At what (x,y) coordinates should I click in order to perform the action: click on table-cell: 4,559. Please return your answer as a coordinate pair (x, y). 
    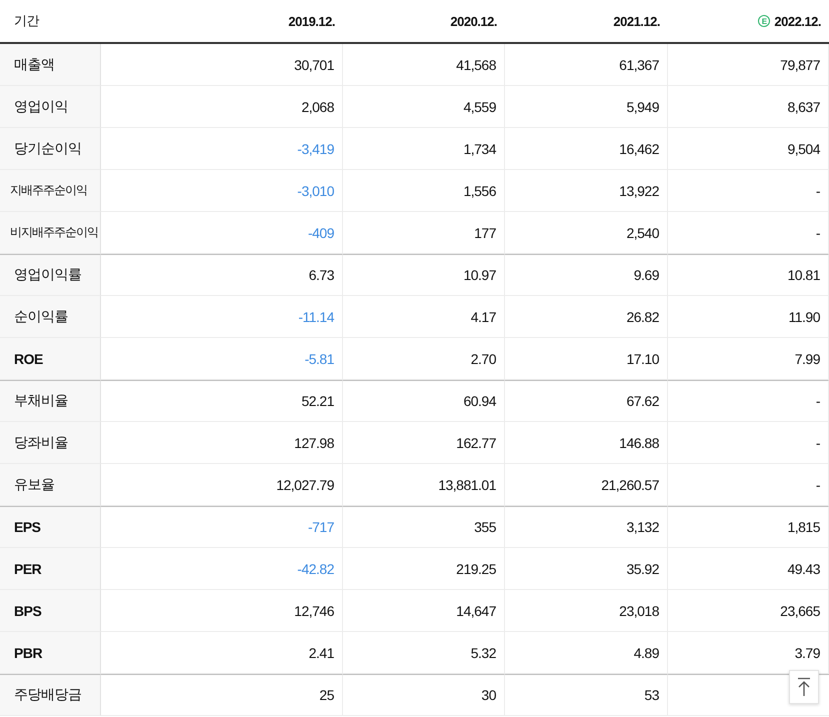
    Looking at the image, I should click on (479, 106).